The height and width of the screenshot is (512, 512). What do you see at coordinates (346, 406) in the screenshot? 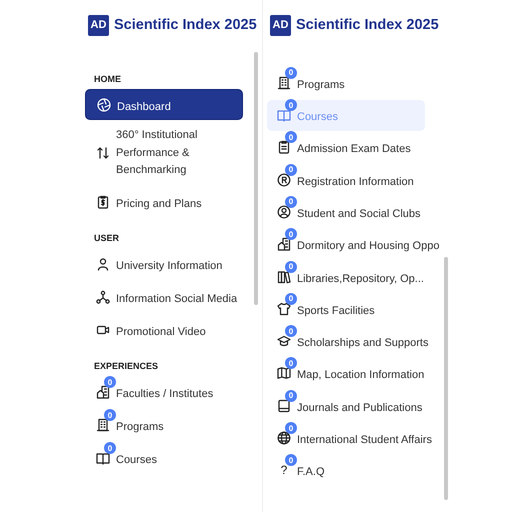
I see `menu-item: 0 Journals and Publications` at bounding box center [346, 406].